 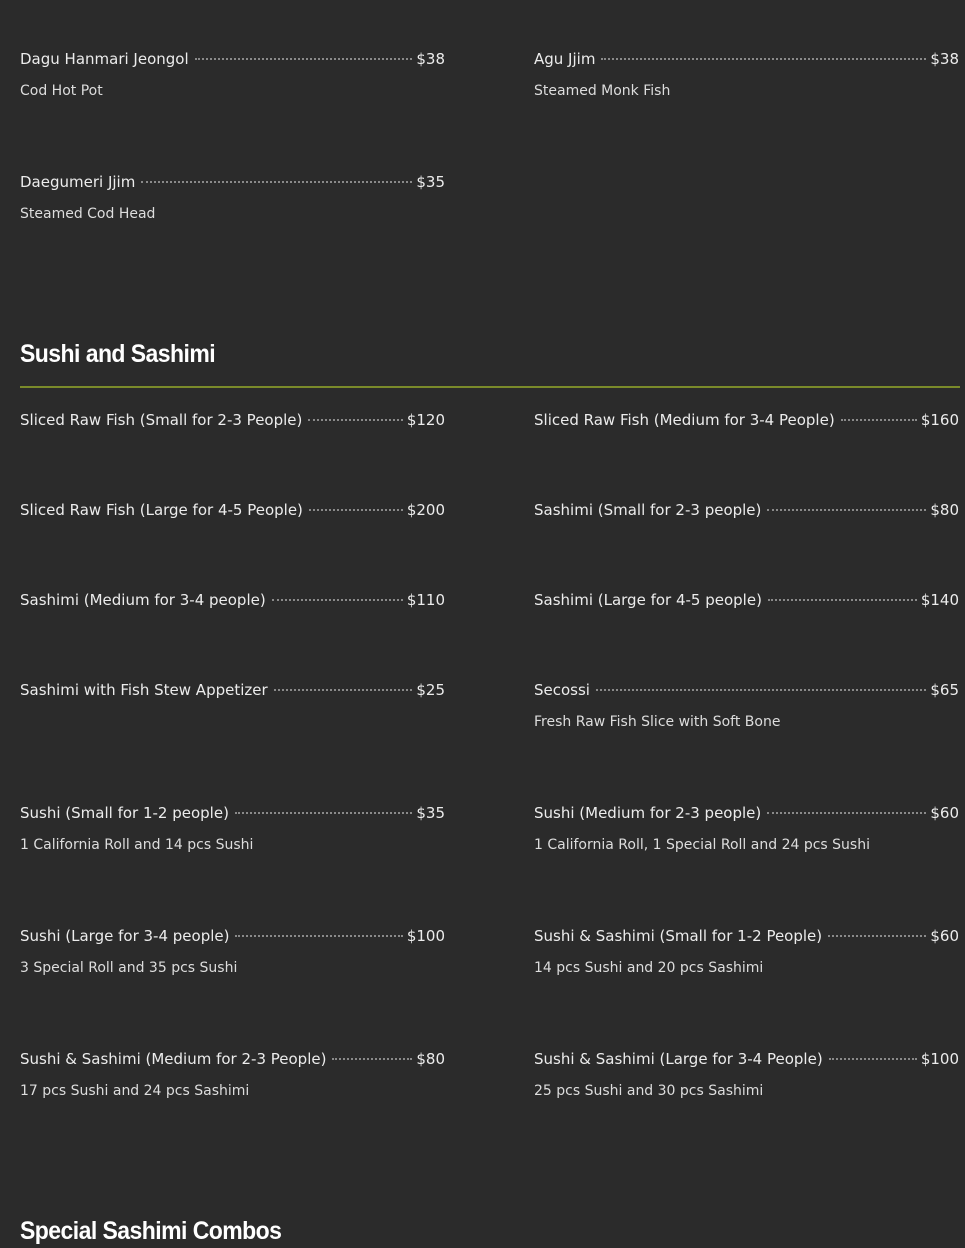 I want to click on menu-item: Sashimi (Medium for 3-4 people) $110, so click(x=232, y=600).